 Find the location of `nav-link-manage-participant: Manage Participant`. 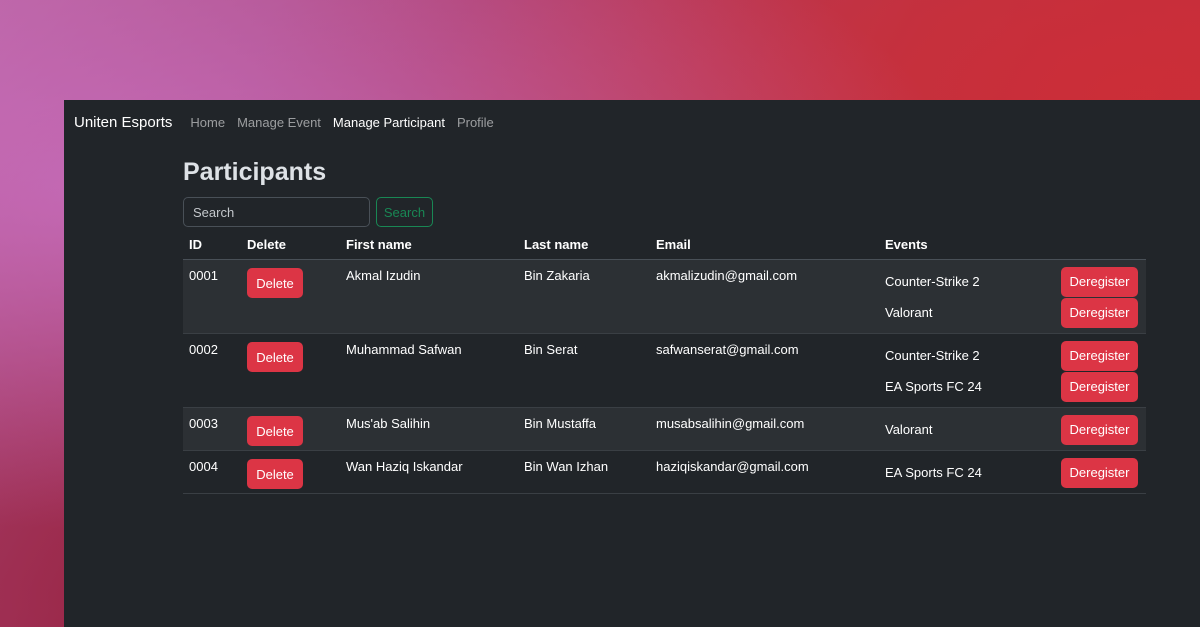

nav-link-manage-participant: Manage Participant is located at coordinates (389, 122).